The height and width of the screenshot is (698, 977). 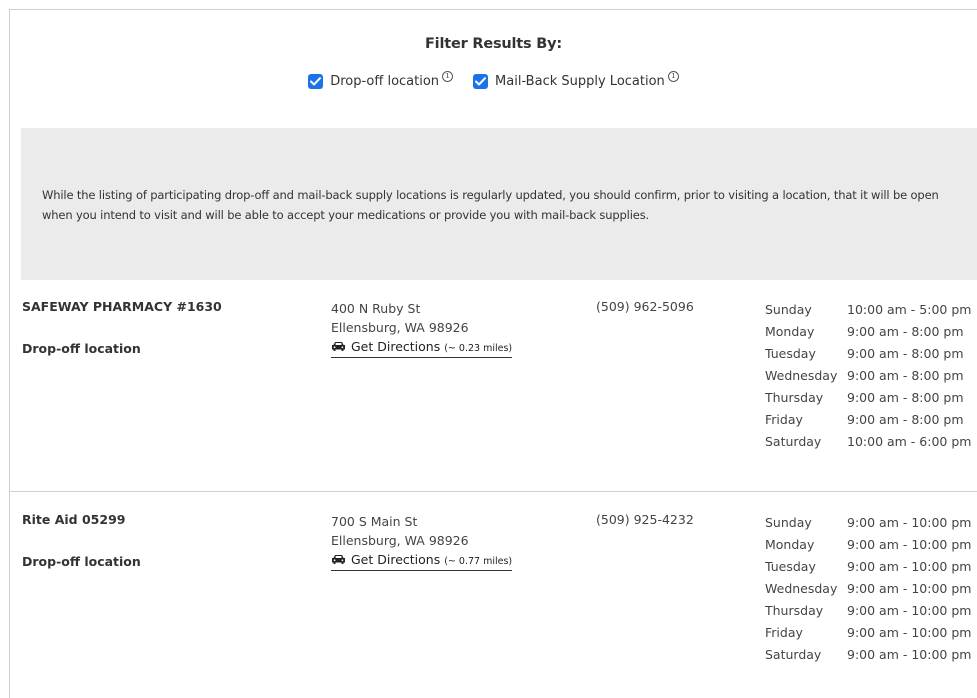 I want to click on location-phone: (509) 925-4232, so click(x=645, y=519).